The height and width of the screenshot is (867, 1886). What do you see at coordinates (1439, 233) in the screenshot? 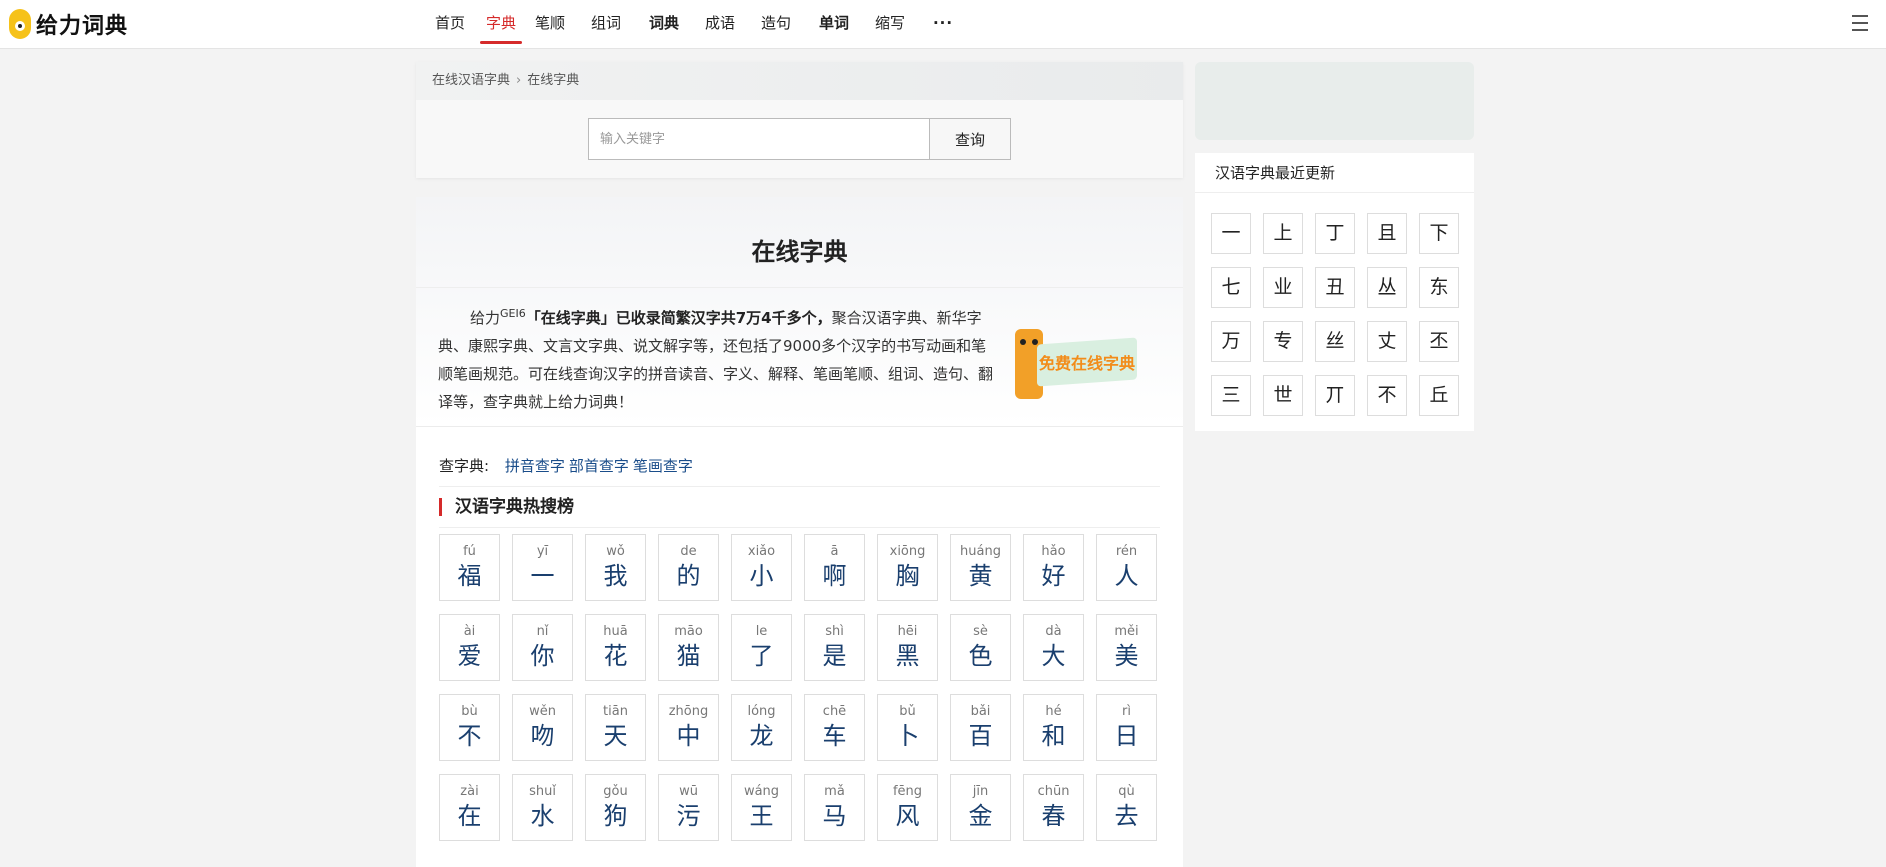
I see `recent-char-cell: 下` at bounding box center [1439, 233].